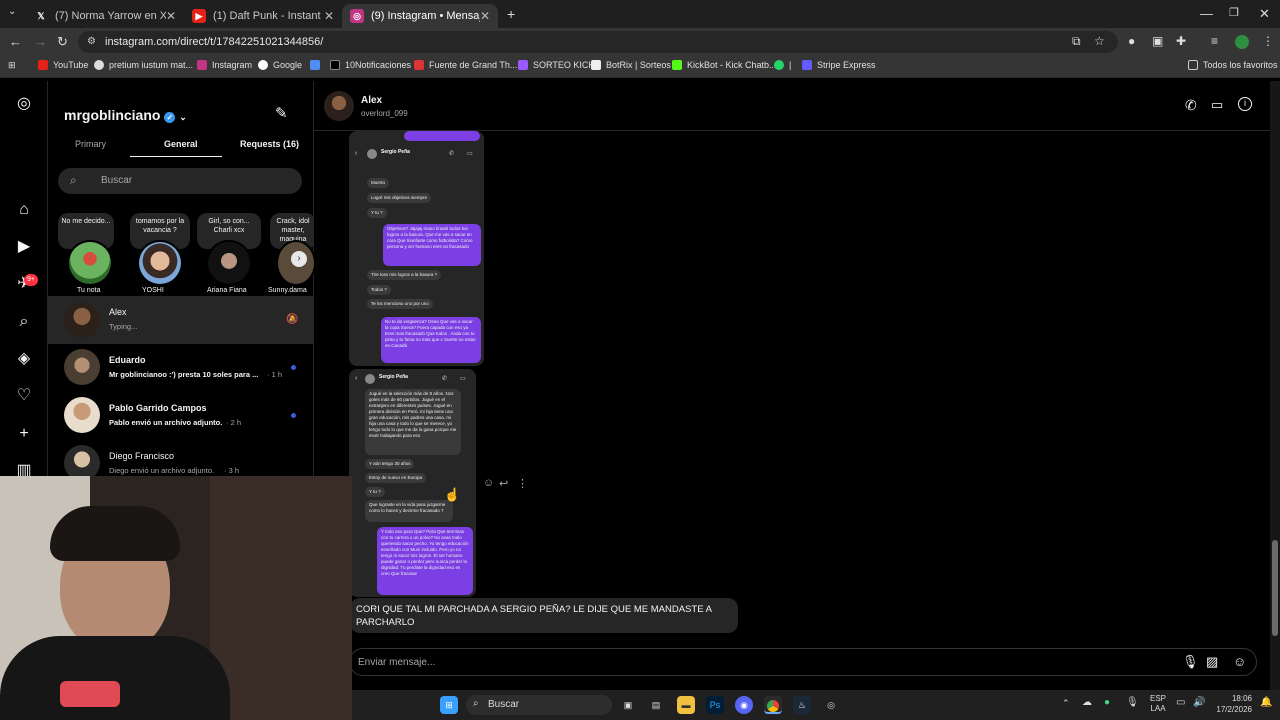  Describe the element at coordinates (556, 65) in the screenshot. I see `bookmark-sorteo-kick: SORTEO KICK` at that location.